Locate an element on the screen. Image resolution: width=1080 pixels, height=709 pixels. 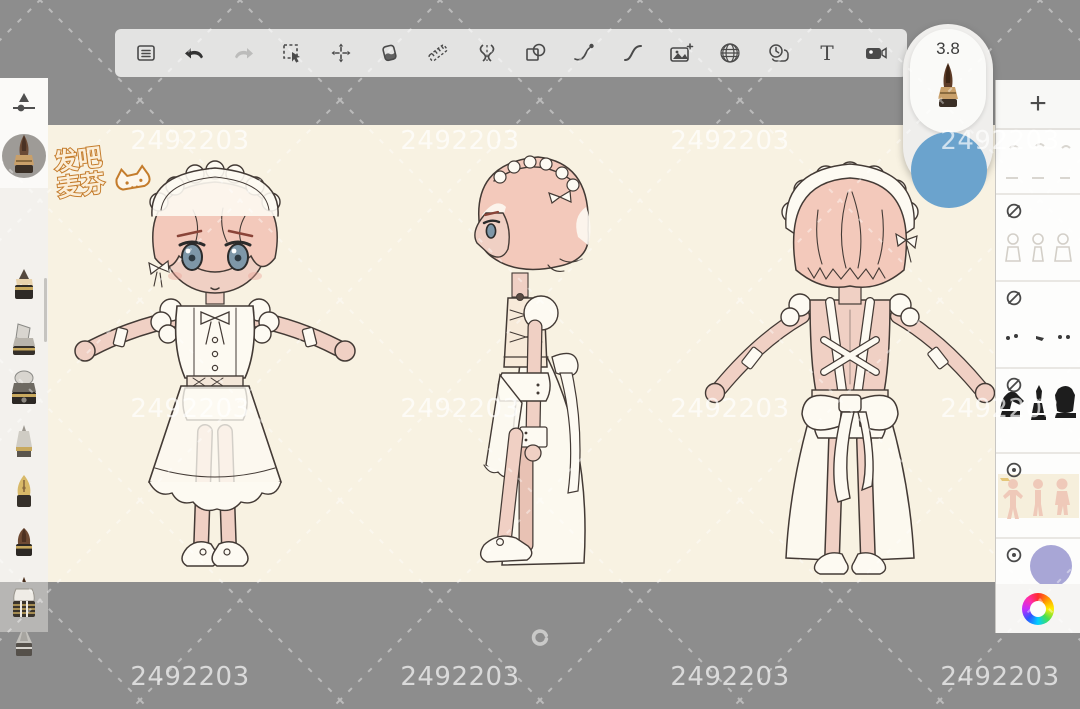
perspective-grid-button is located at coordinates (730, 53).